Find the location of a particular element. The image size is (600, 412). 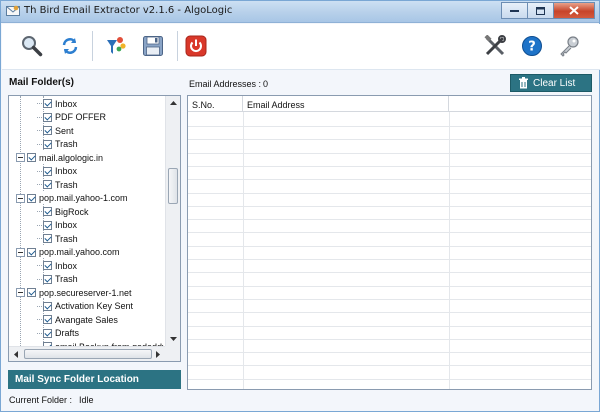

column-header-sno: S.No. is located at coordinates (215, 104).